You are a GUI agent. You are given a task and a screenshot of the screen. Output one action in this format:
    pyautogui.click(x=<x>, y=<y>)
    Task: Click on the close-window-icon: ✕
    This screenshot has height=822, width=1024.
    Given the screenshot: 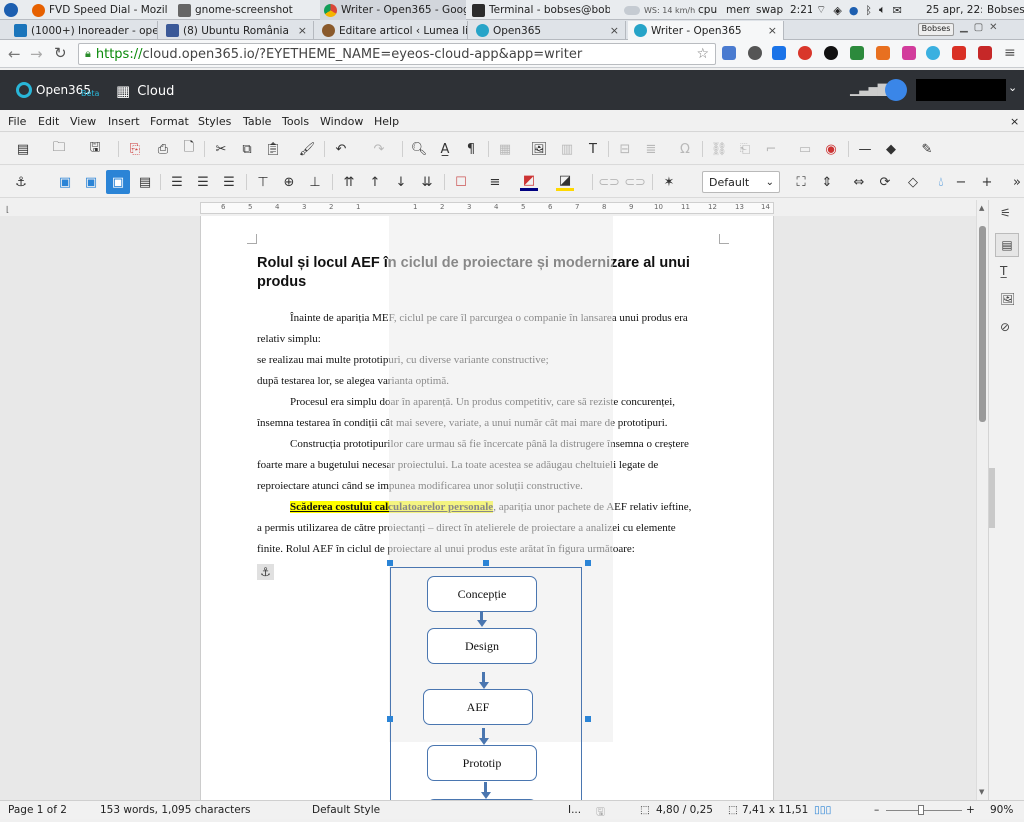 What is the action you would take?
    pyautogui.click(x=996, y=27)
    